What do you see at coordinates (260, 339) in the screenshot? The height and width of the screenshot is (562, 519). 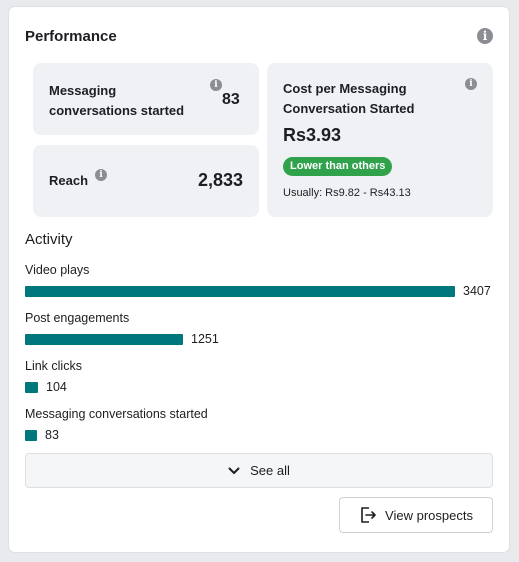 I see `metric-bar-row: 1251` at bounding box center [260, 339].